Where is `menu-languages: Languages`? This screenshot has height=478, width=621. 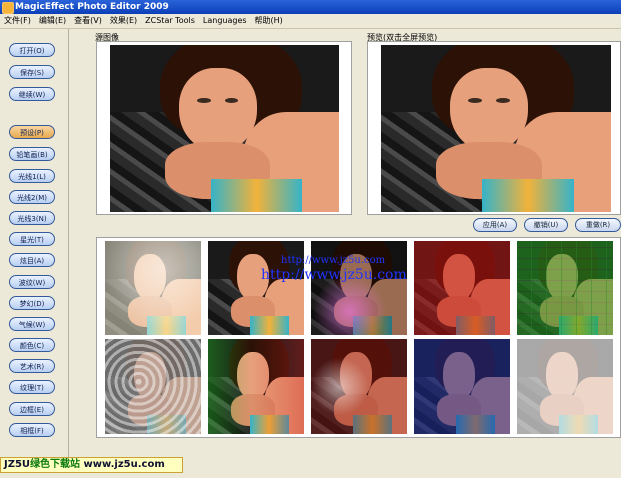 menu-languages: Languages is located at coordinates (225, 21).